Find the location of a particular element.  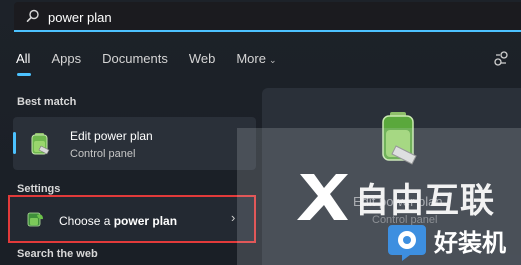

search-tabs: All Apps Documents Web More ⌄ is located at coordinates (157, 63).